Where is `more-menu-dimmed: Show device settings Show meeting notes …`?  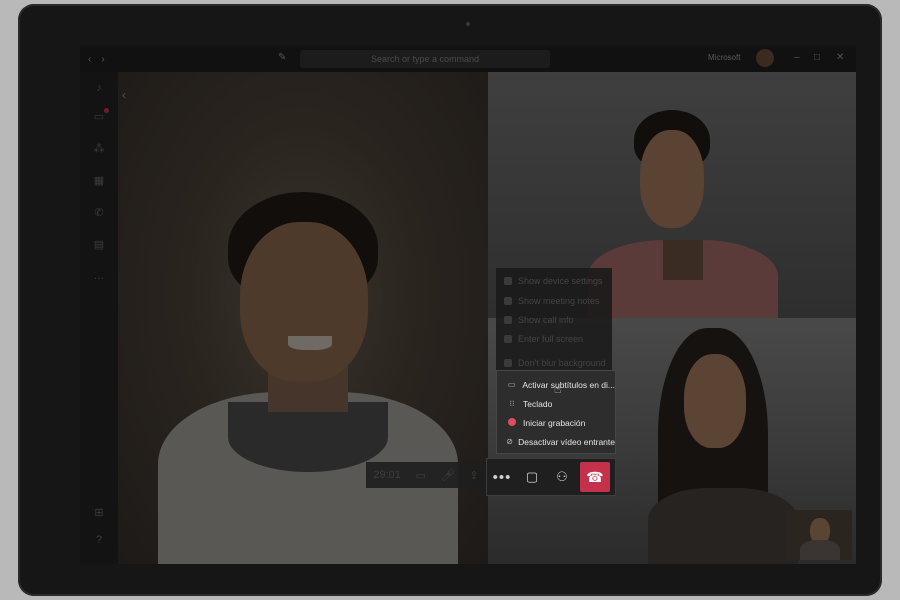 more-menu-dimmed: Show device settings Show meeting notes … is located at coordinates (554, 320).